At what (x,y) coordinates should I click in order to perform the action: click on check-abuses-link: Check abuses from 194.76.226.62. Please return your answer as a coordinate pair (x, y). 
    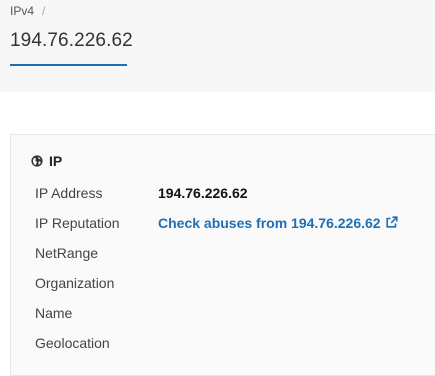
    Looking at the image, I should click on (278, 223).